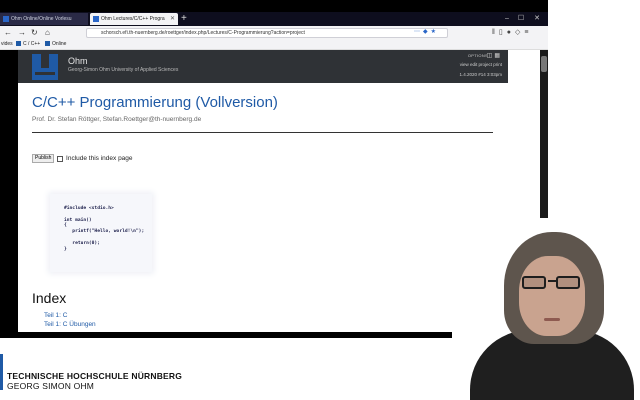  What do you see at coordinates (552, 319) in the screenshot?
I see `presenter-mouth` at bounding box center [552, 319].